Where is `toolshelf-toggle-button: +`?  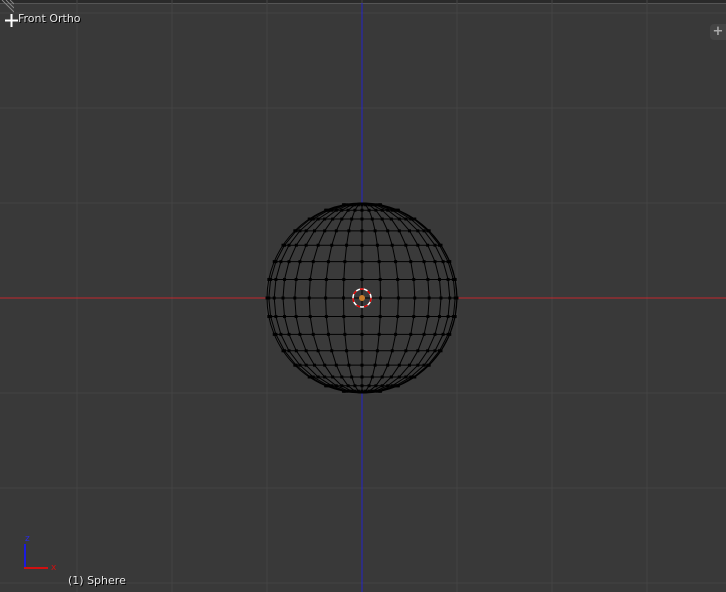 toolshelf-toggle-button: + is located at coordinates (718, 32).